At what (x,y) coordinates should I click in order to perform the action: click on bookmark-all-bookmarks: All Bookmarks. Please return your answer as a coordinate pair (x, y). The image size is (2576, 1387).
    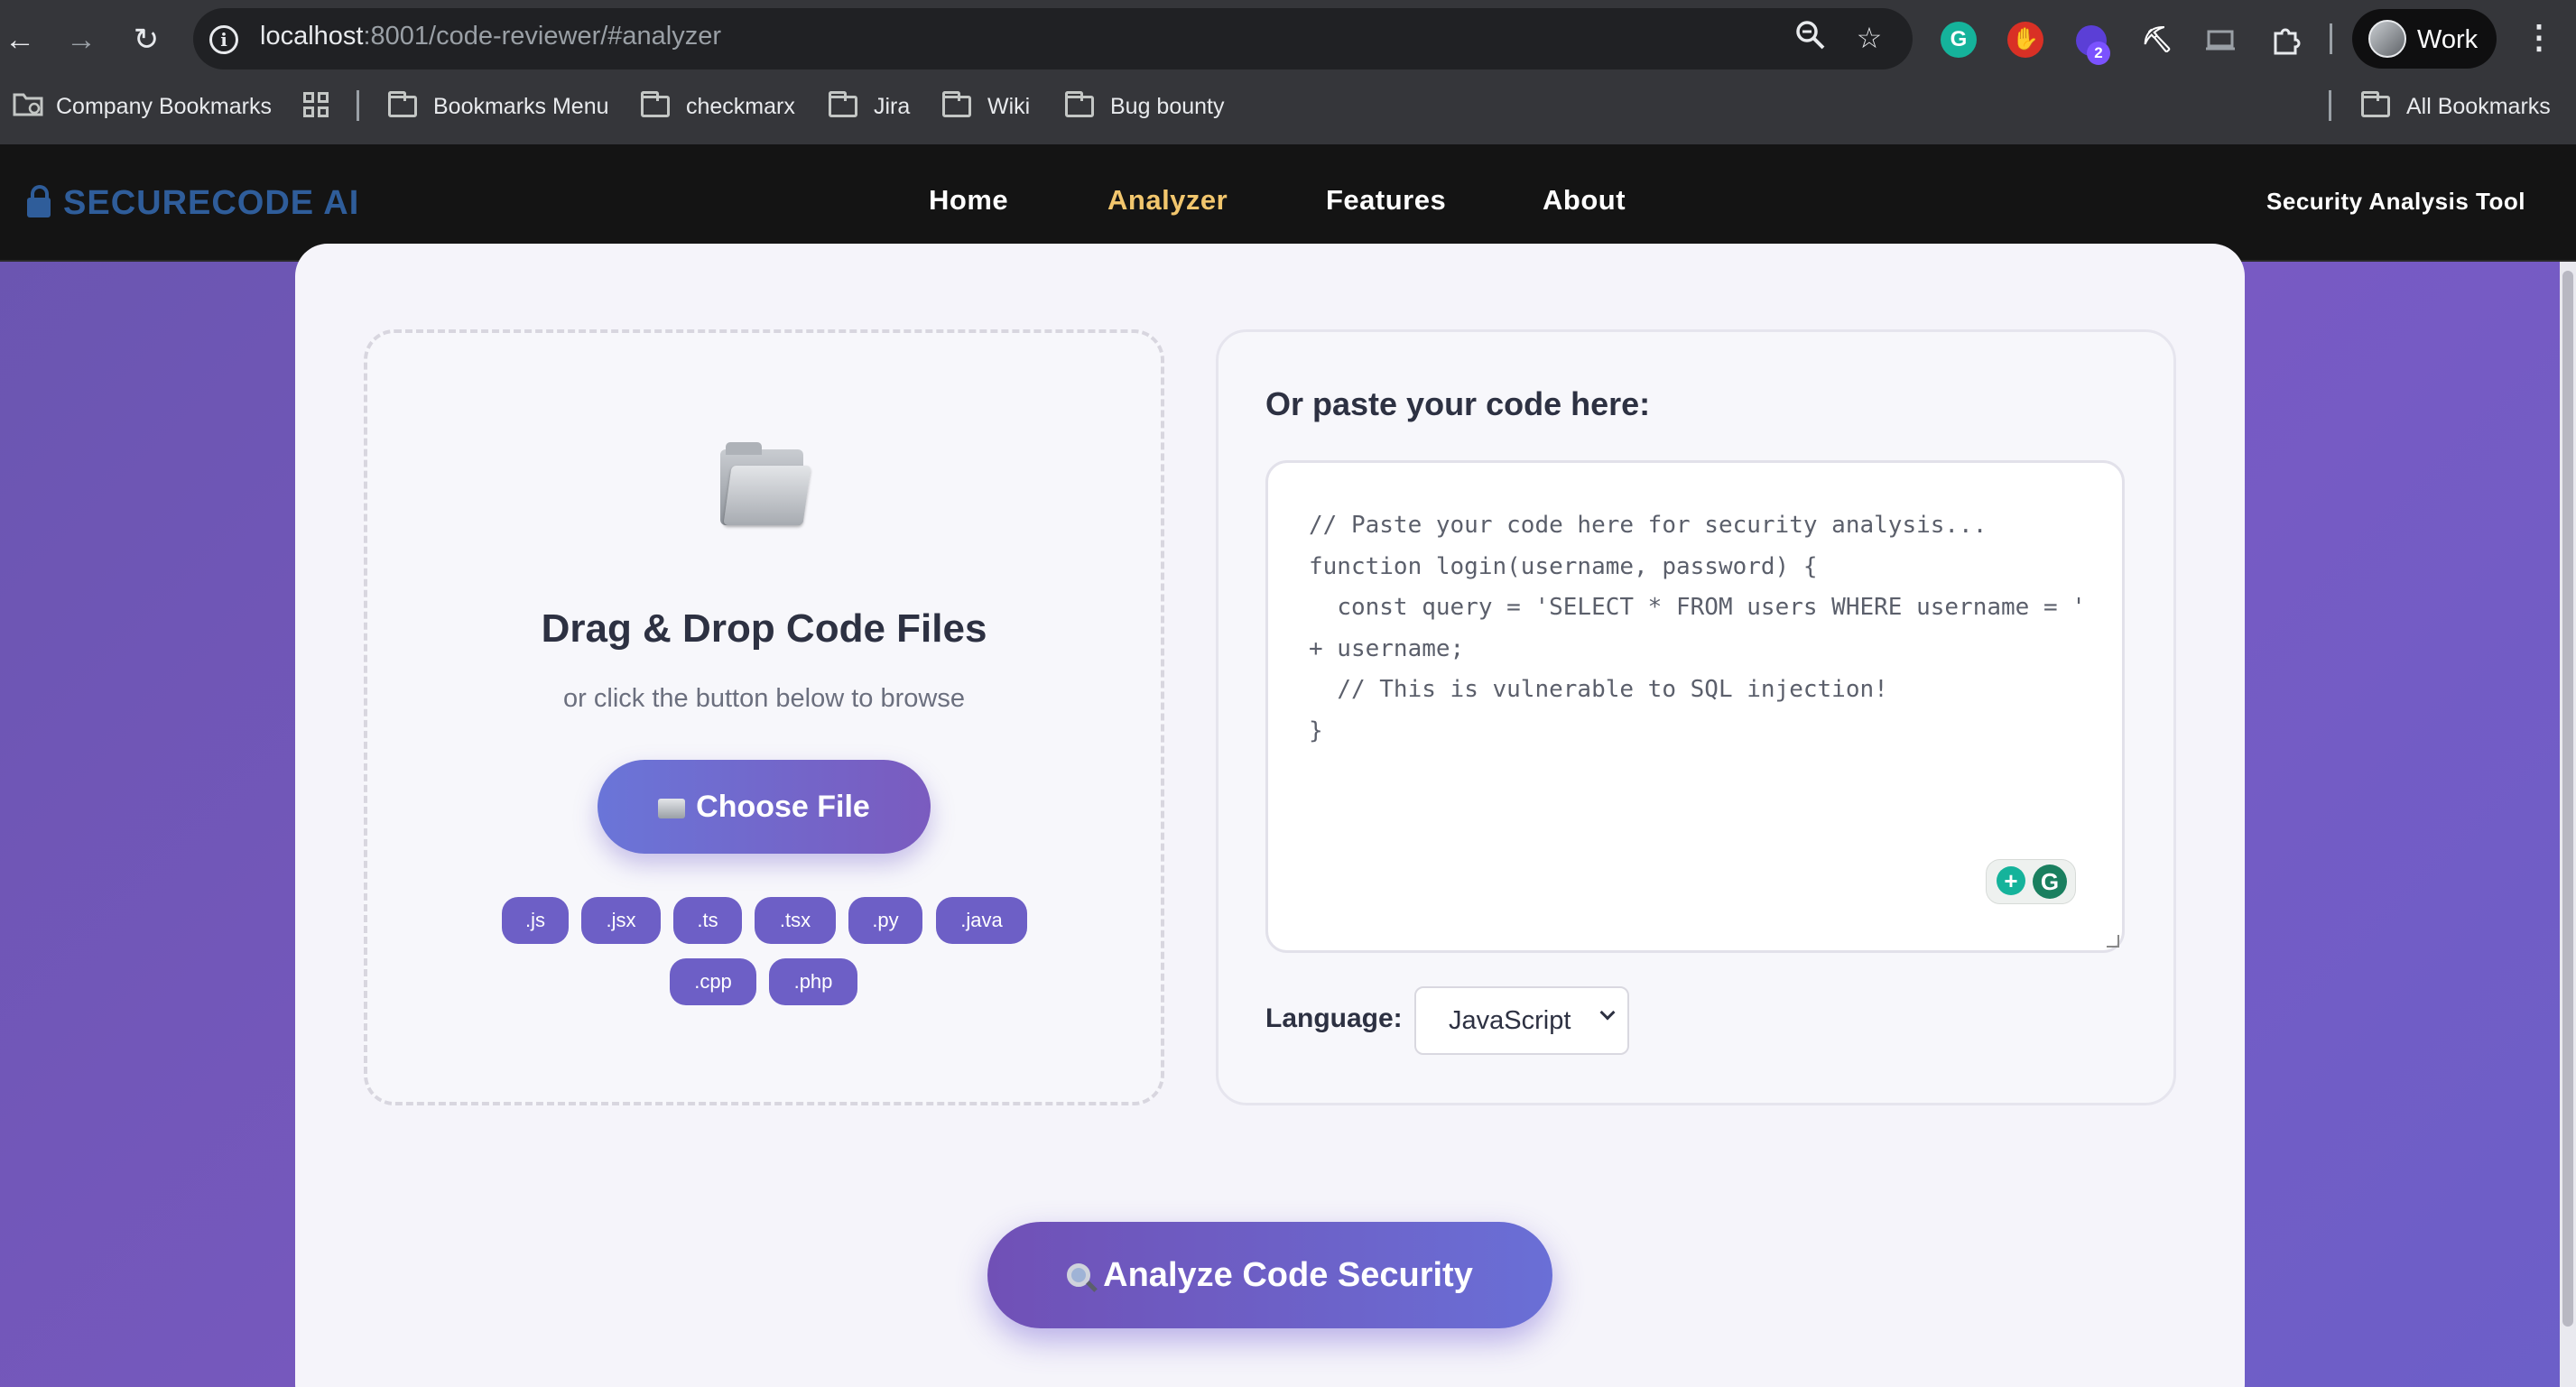
    Looking at the image, I should click on (2456, 107).